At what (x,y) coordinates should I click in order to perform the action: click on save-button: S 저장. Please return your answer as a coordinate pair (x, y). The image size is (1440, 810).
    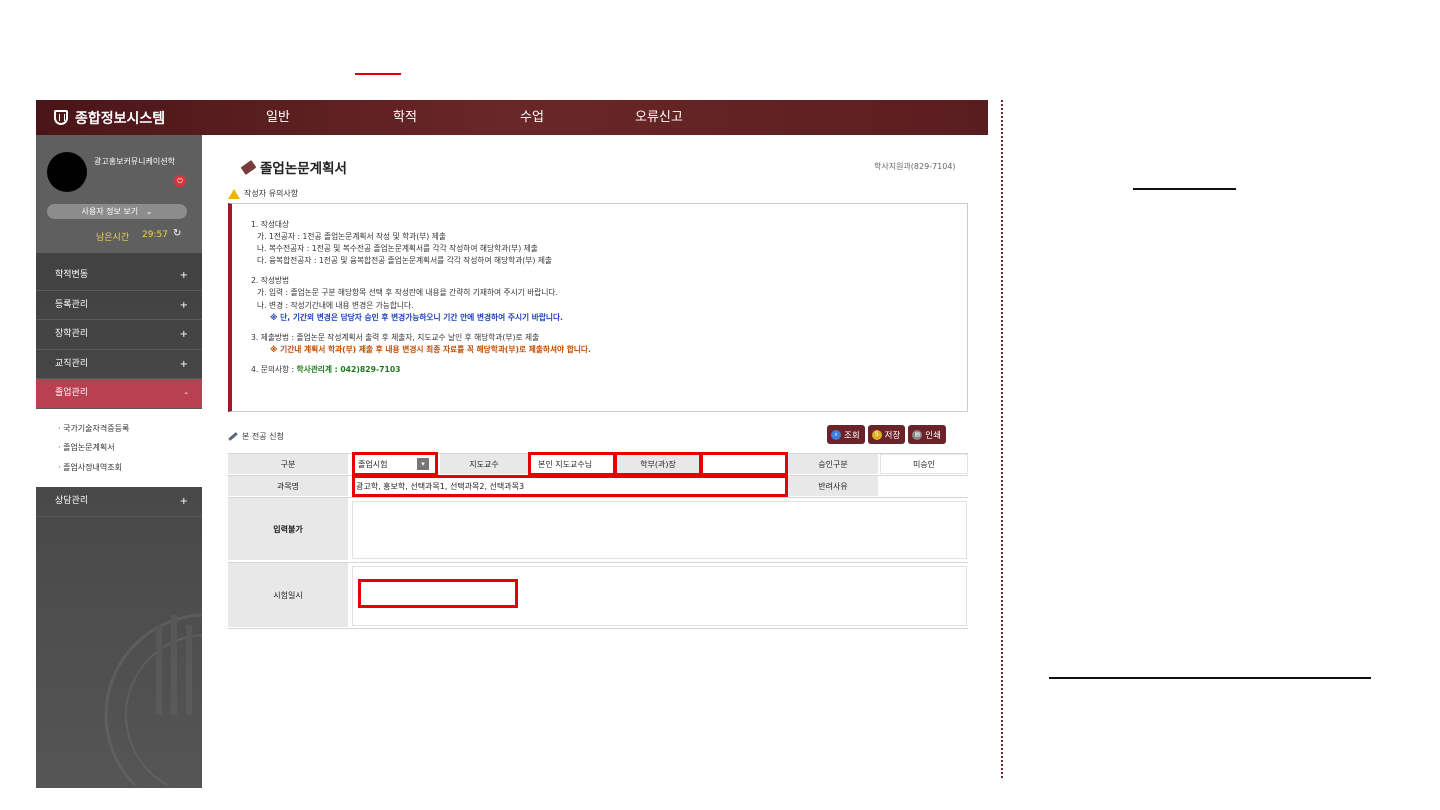
    Looking at the image, I should click on (886, 434).